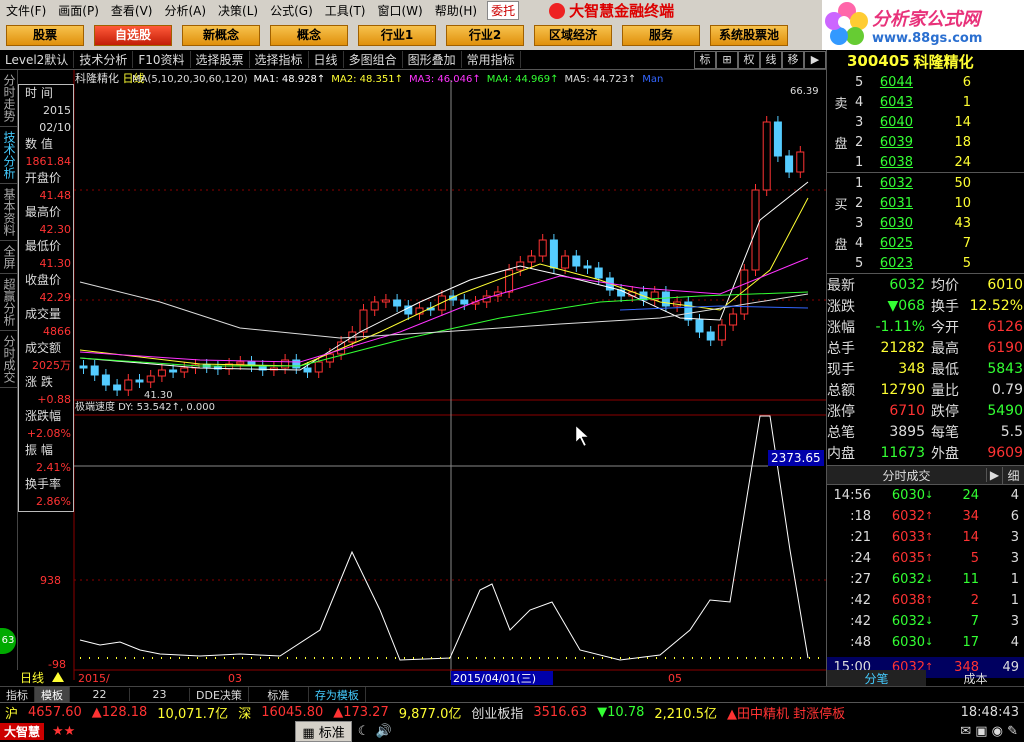 This screenshot has width=1024, height=742. I want to click on quote-row: 最新 6032 均价 6010, so click(925, 285).